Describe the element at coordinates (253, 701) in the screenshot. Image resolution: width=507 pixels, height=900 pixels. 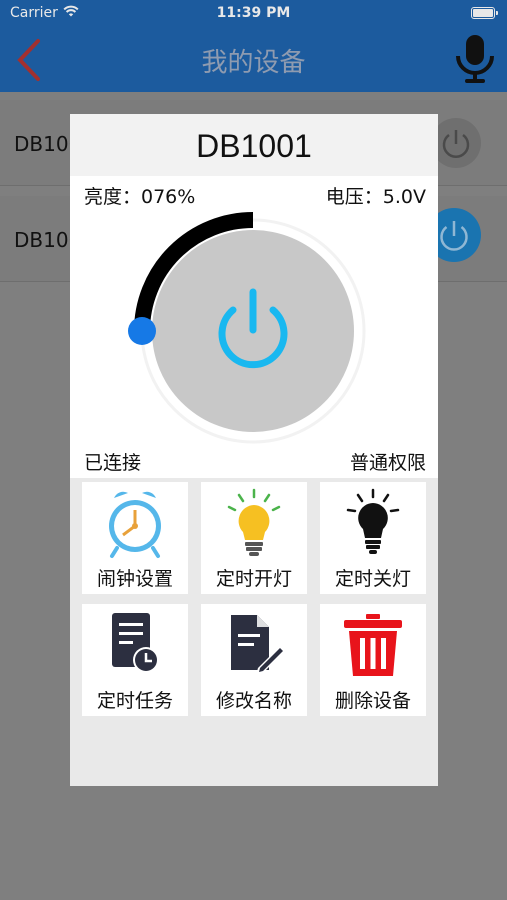
I see `rename-device-label: 修改名称` at that location.